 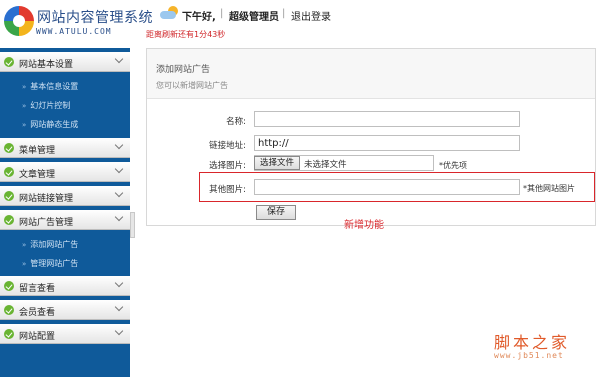 I want to click on cloud-icon, so click(x=168, y=15).